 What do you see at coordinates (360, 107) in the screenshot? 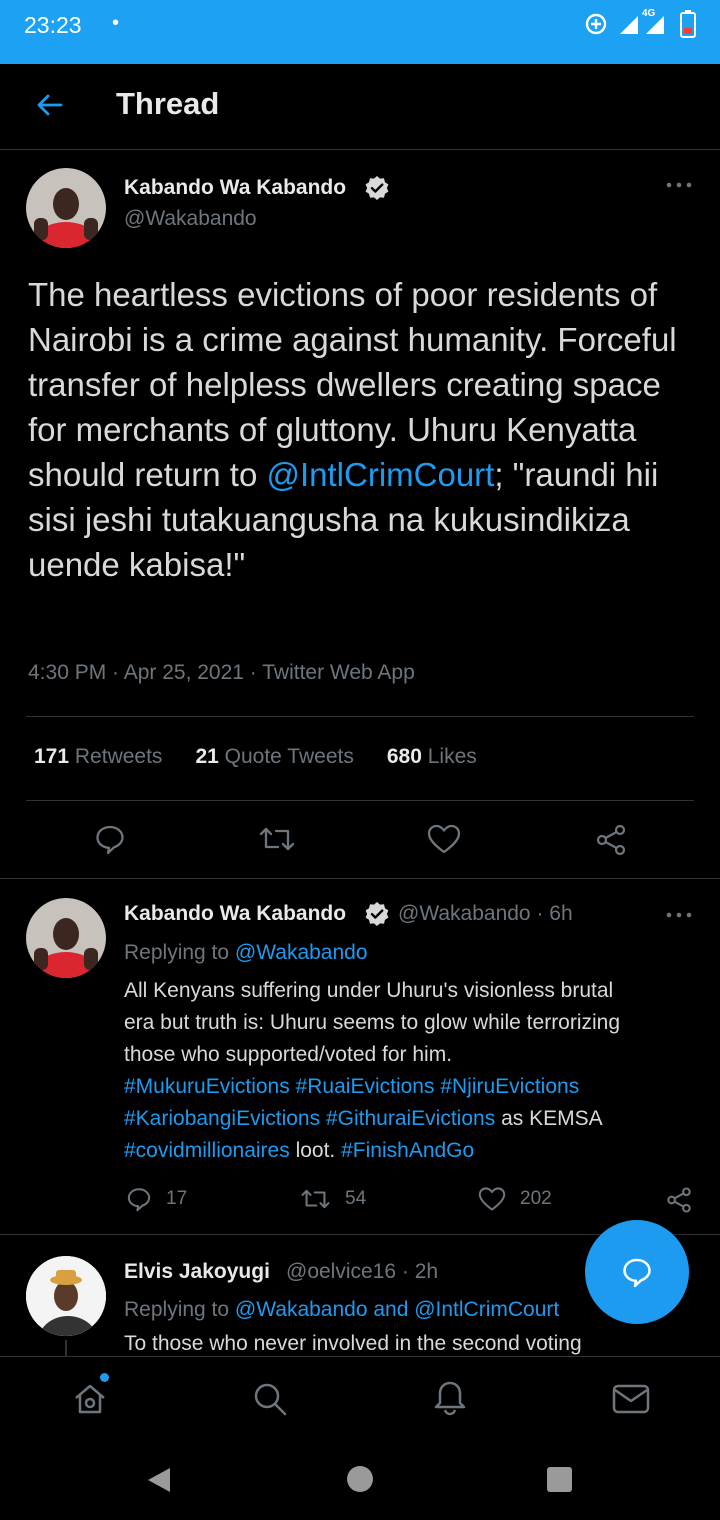
I see `thread-header: Thread` at bounding box center [360, 107].